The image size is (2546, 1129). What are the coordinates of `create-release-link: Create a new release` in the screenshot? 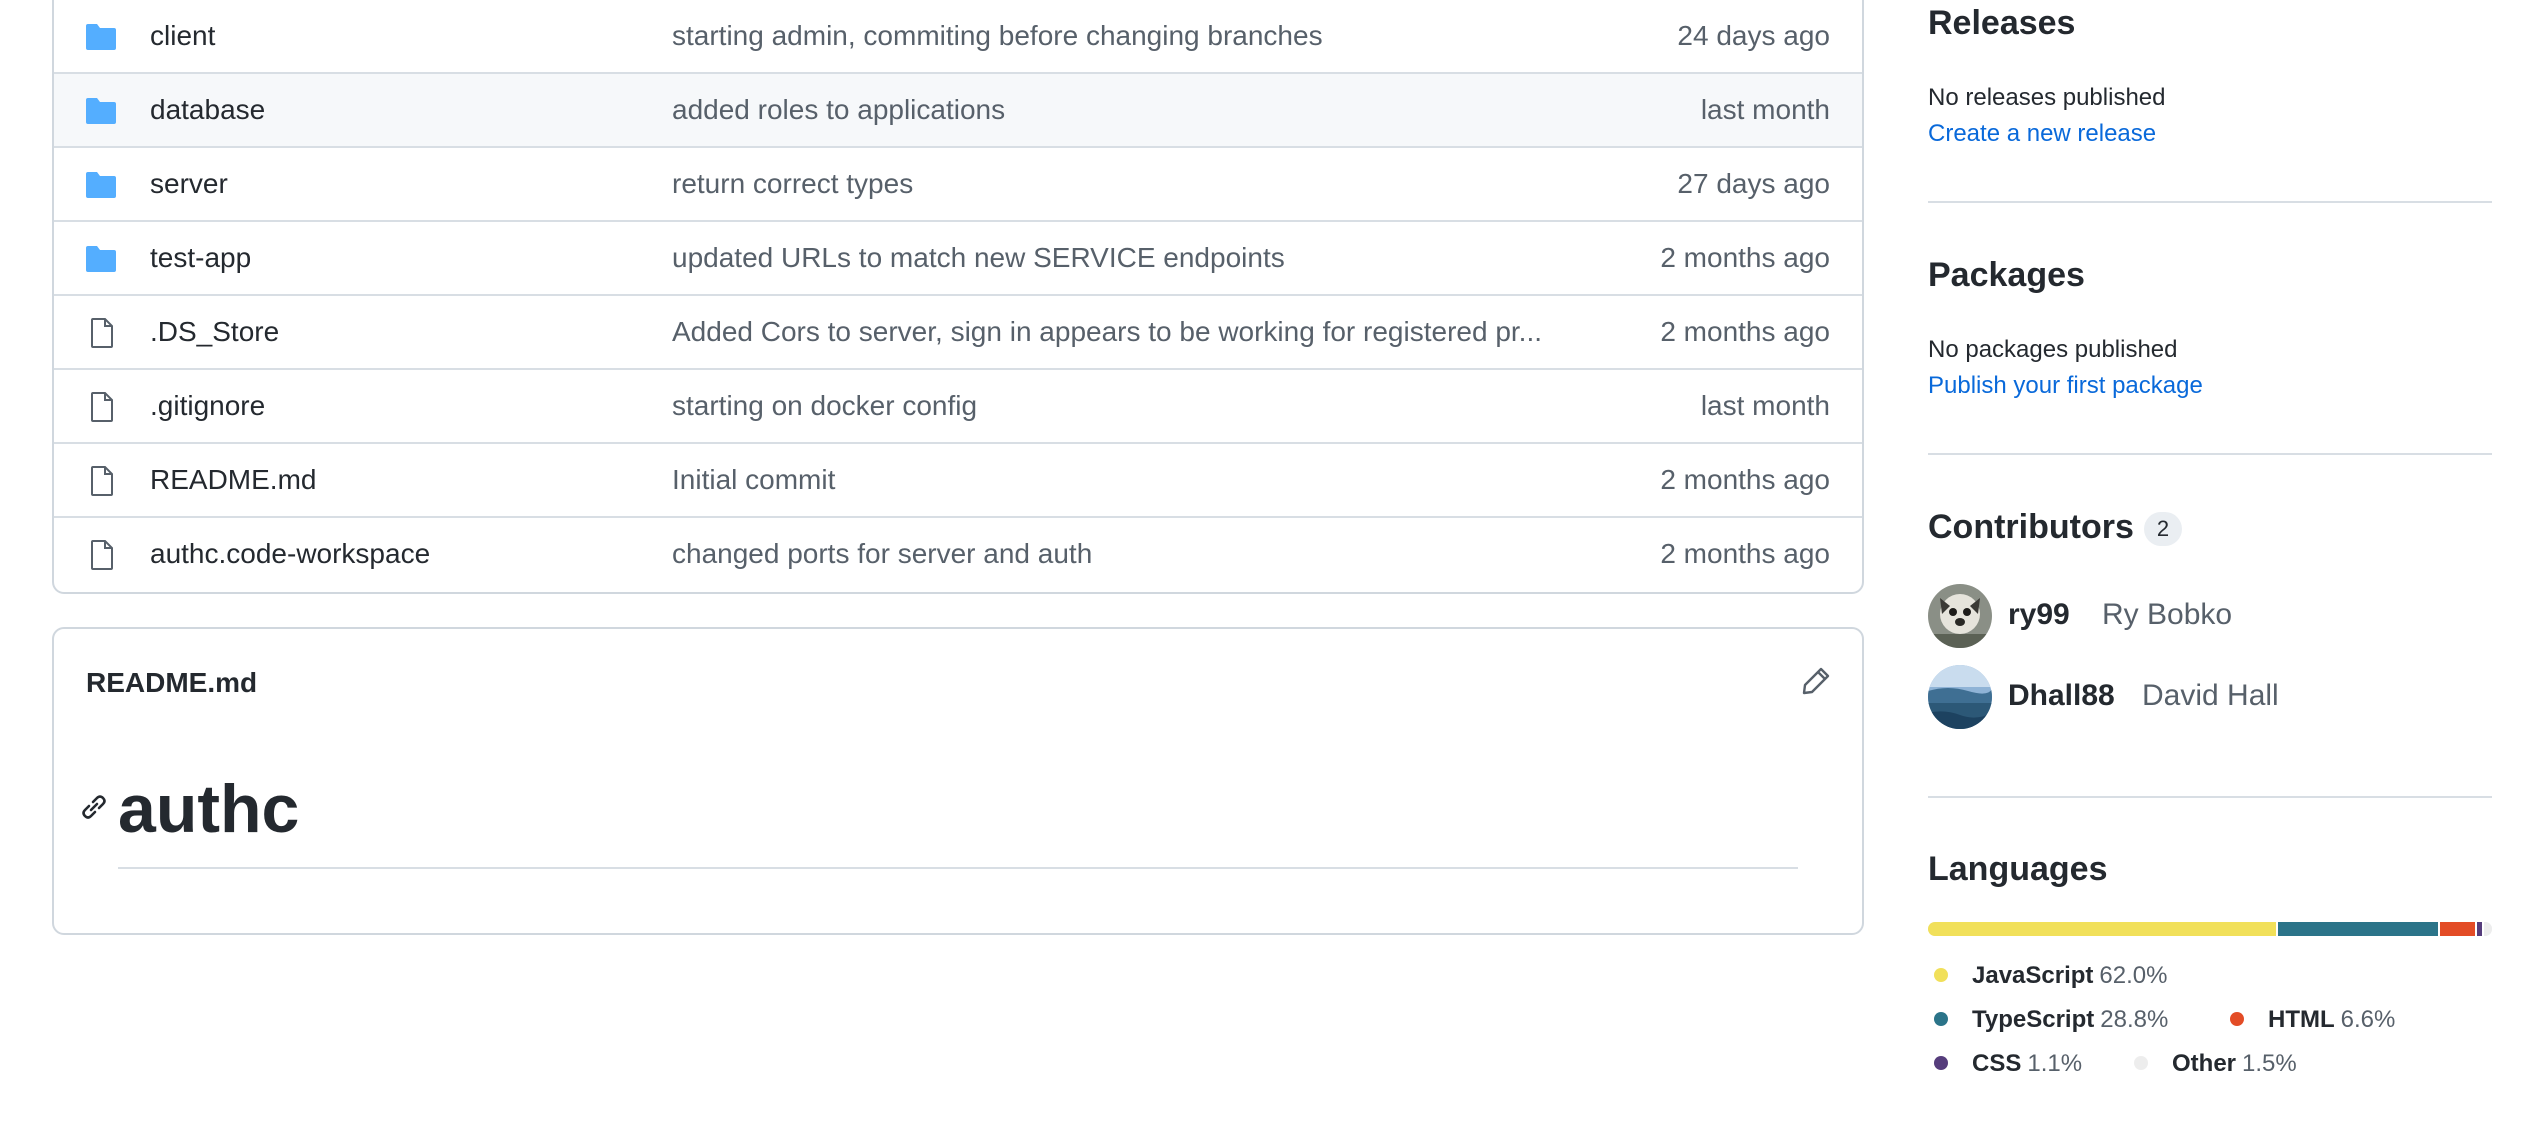 It's located at (2042, 134).